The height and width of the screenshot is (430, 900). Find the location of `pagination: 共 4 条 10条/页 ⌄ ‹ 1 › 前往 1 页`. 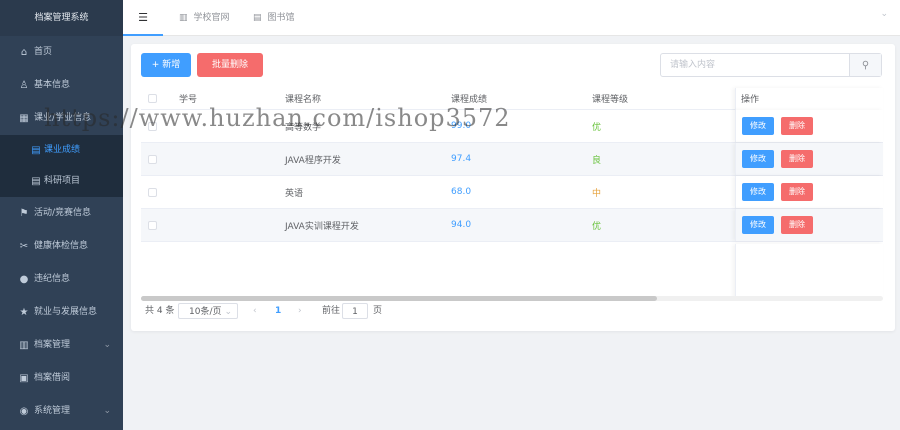

pagination: 共 4 条 10条/页 ⌄ ‹ 1 › 前往 1 页 is located at coordinates (345, 311).